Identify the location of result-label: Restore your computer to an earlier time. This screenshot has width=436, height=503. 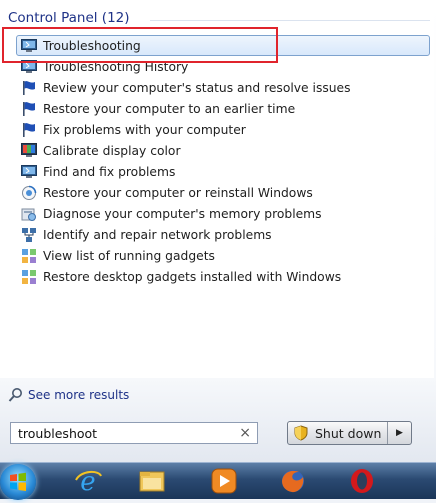
(169, 108).